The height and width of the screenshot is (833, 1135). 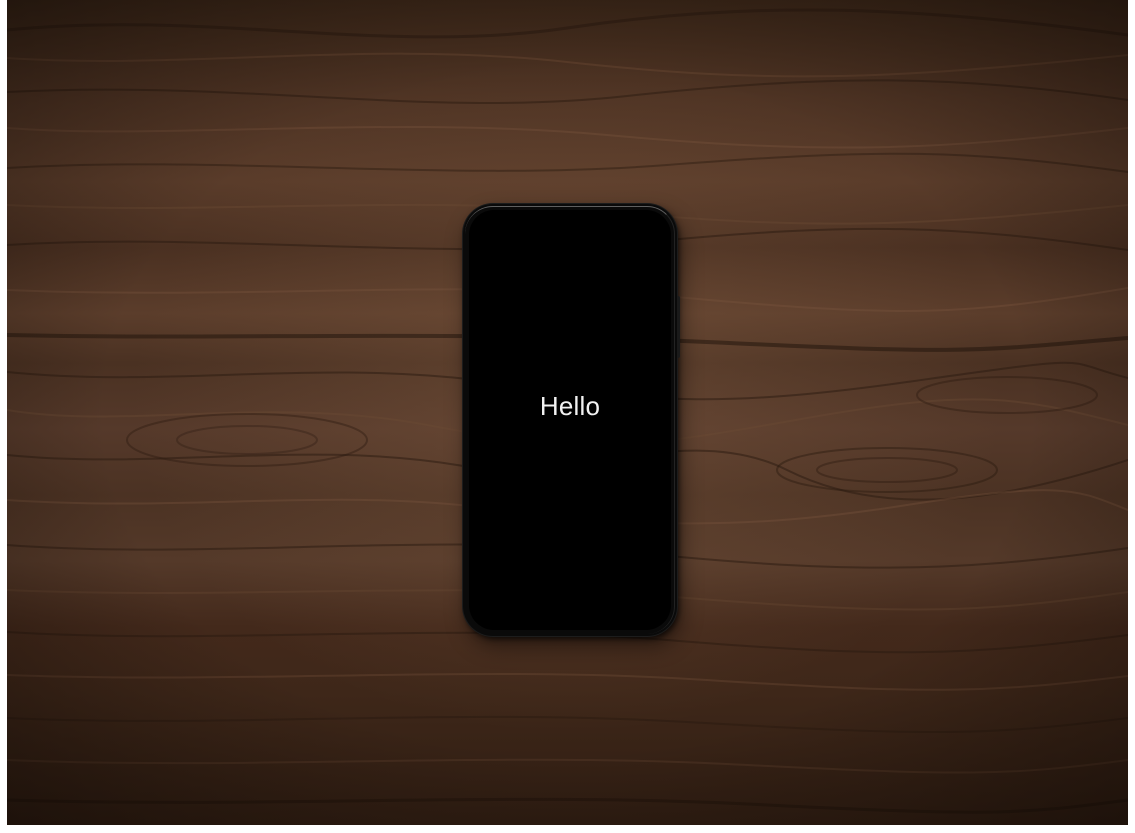 I want to click on screen-greeting-text: Hello, so click(x=570, y=406).